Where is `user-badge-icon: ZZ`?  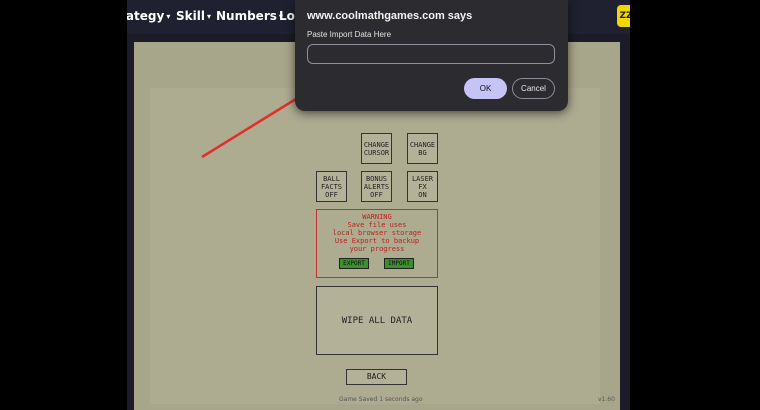
user-badge-icon: ZZ is located at coordinates (623, 16).